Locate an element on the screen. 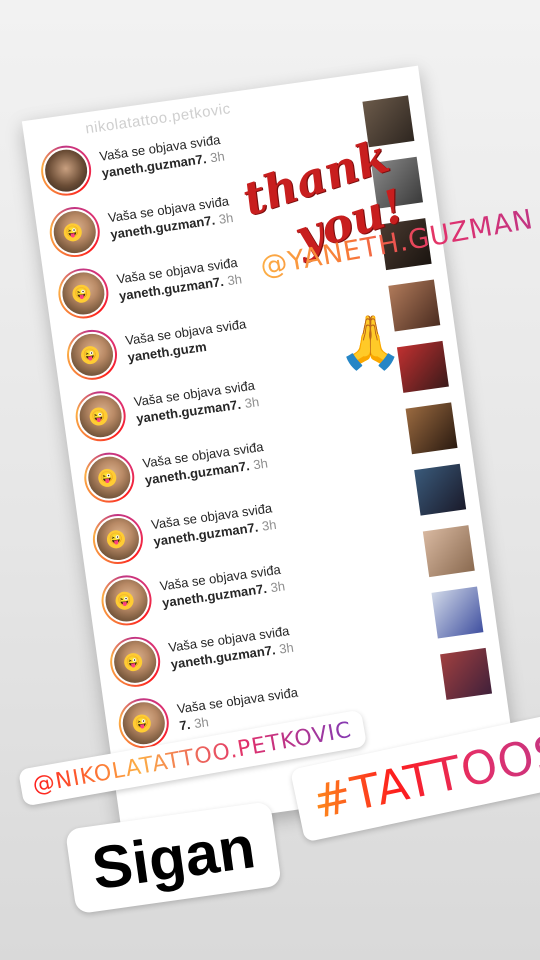 The width and height of the screenshot is (540, 960). notification-text: Vaša se objava sviđa is located at coordinates (237, 700).